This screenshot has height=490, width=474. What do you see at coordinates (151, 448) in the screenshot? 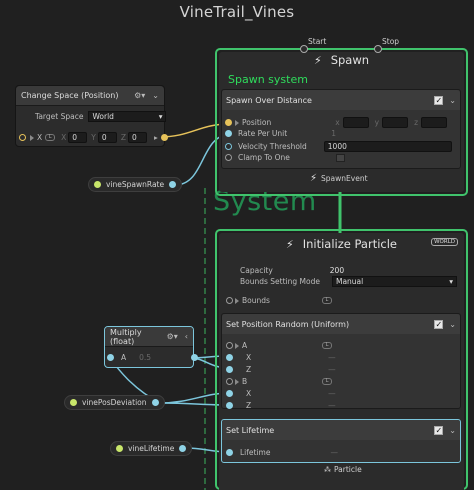
I see `vine-lifetime-property: vineLifetime` at bounding box center [151, 448].